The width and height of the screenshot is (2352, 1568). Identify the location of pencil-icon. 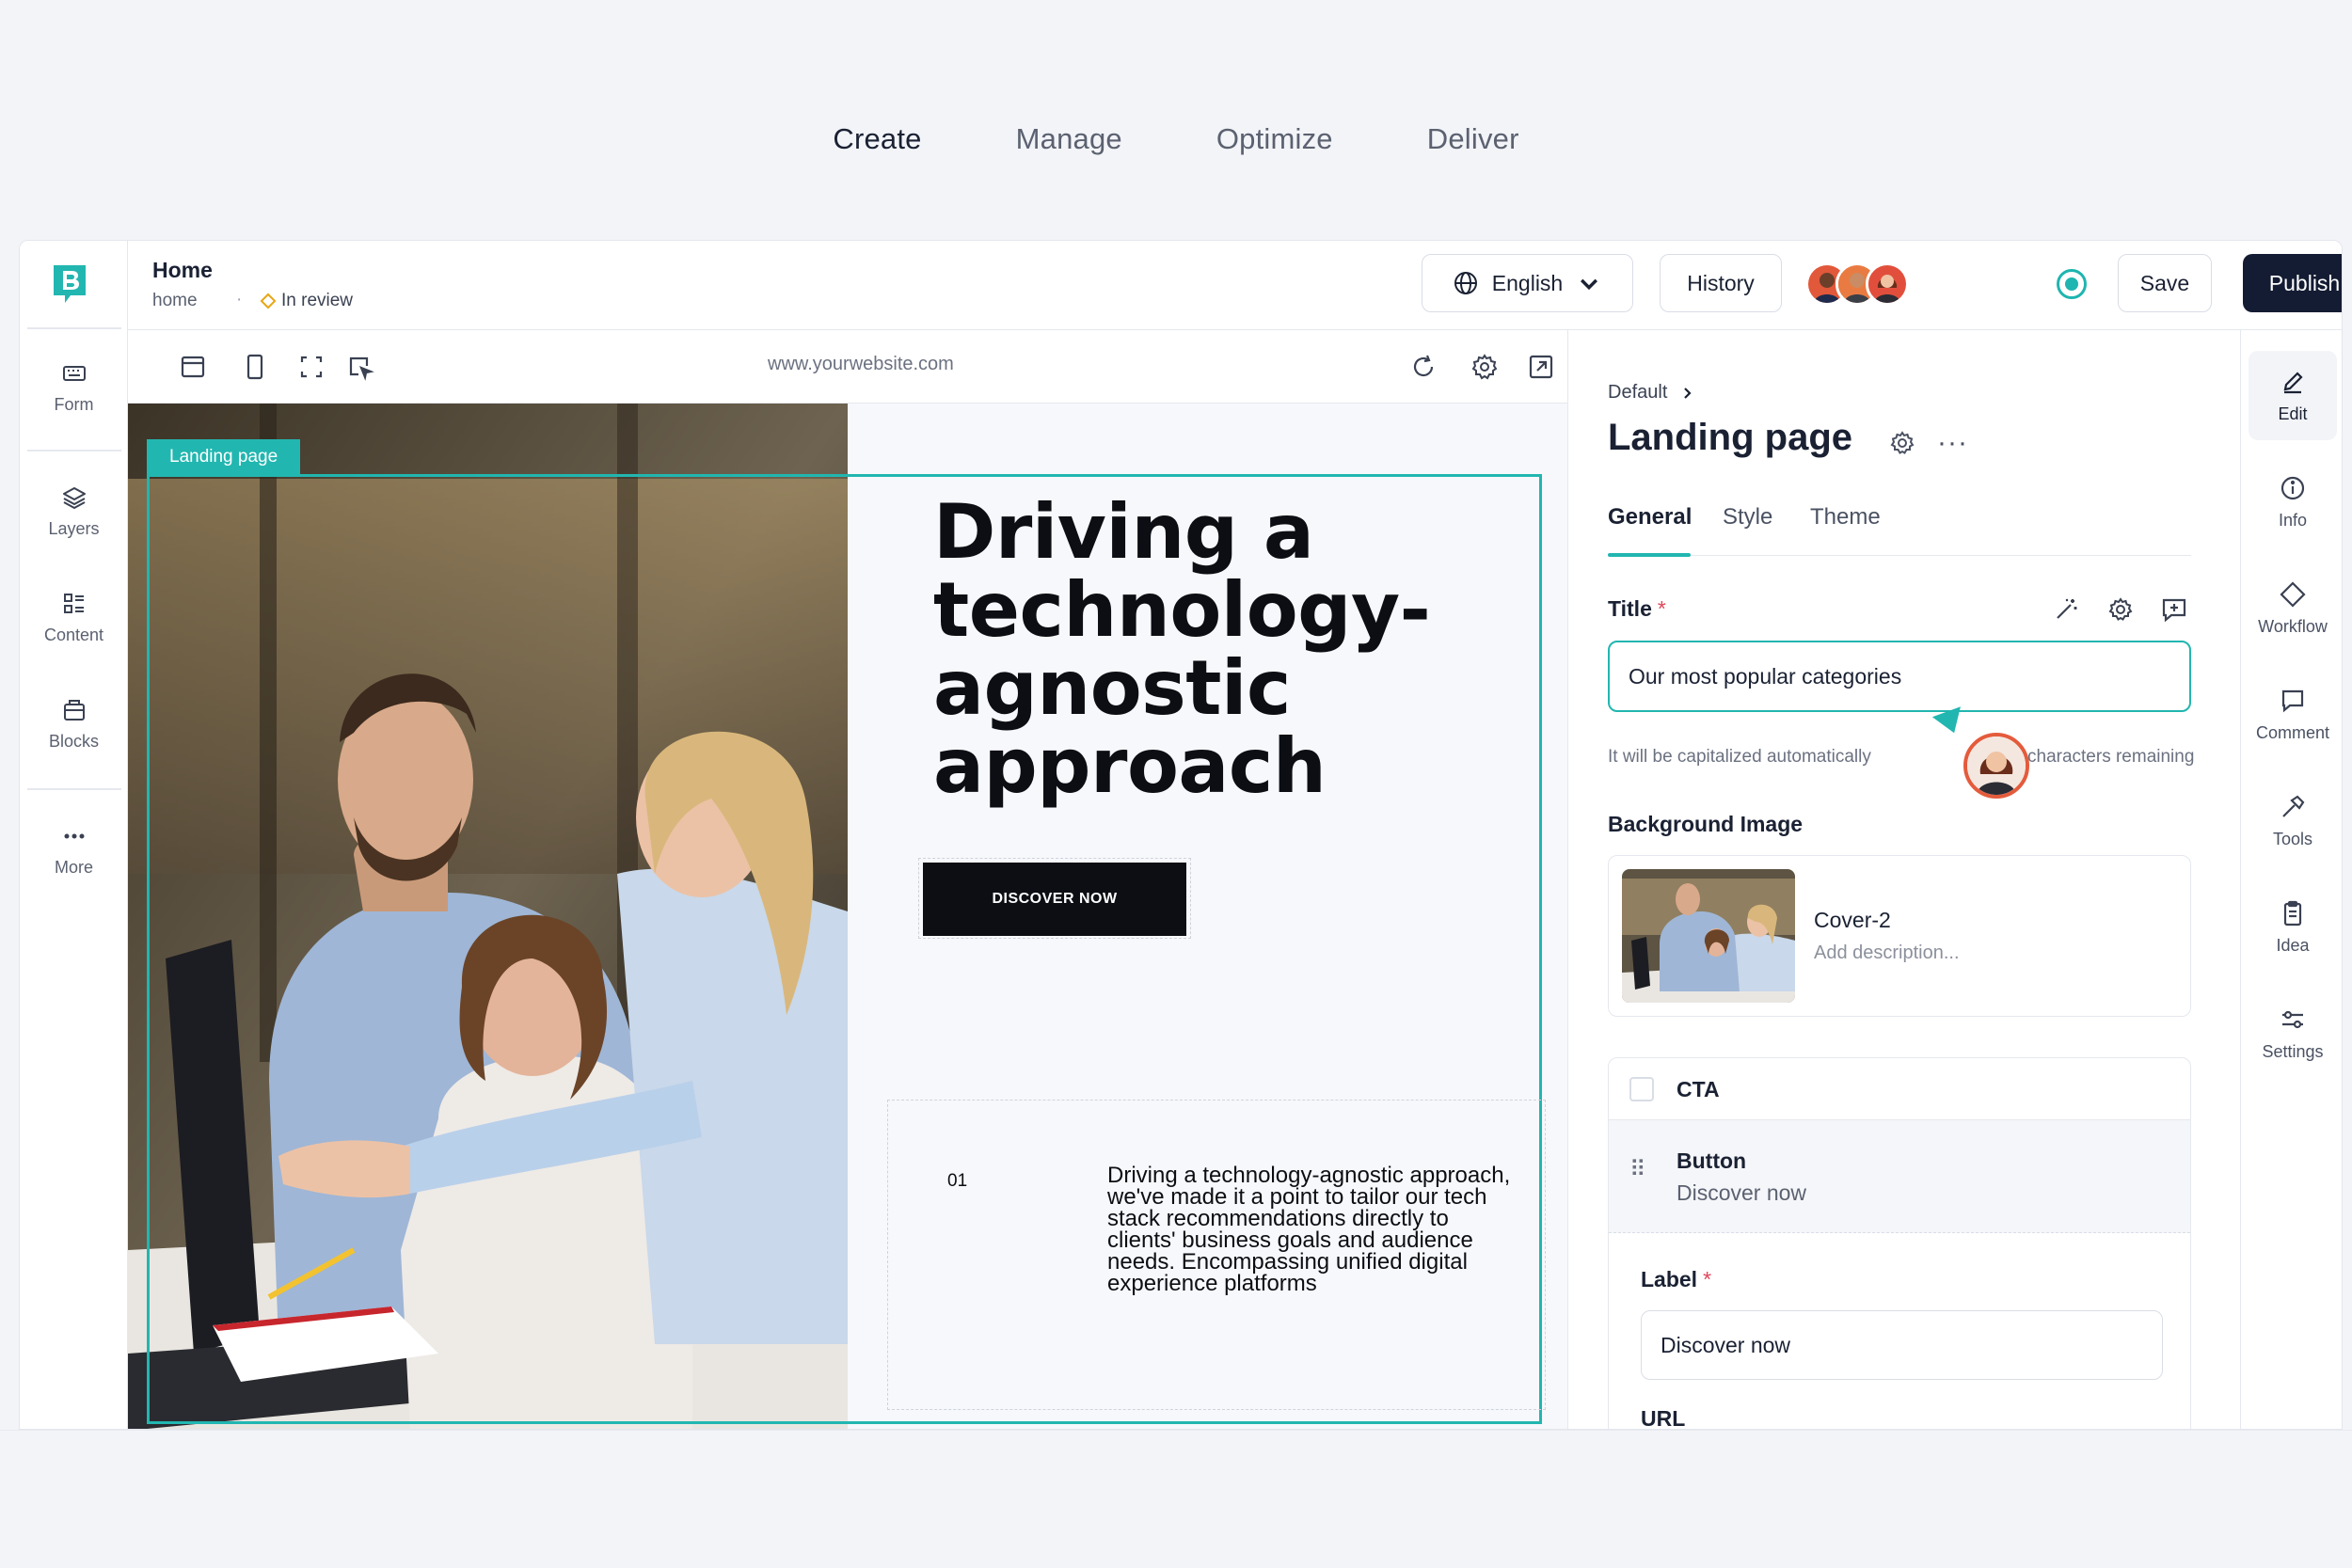
(2293, 383).